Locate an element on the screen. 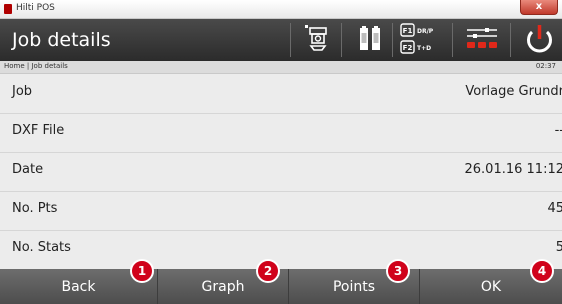  svg-text: T+D is located at coordinates (424, 48).